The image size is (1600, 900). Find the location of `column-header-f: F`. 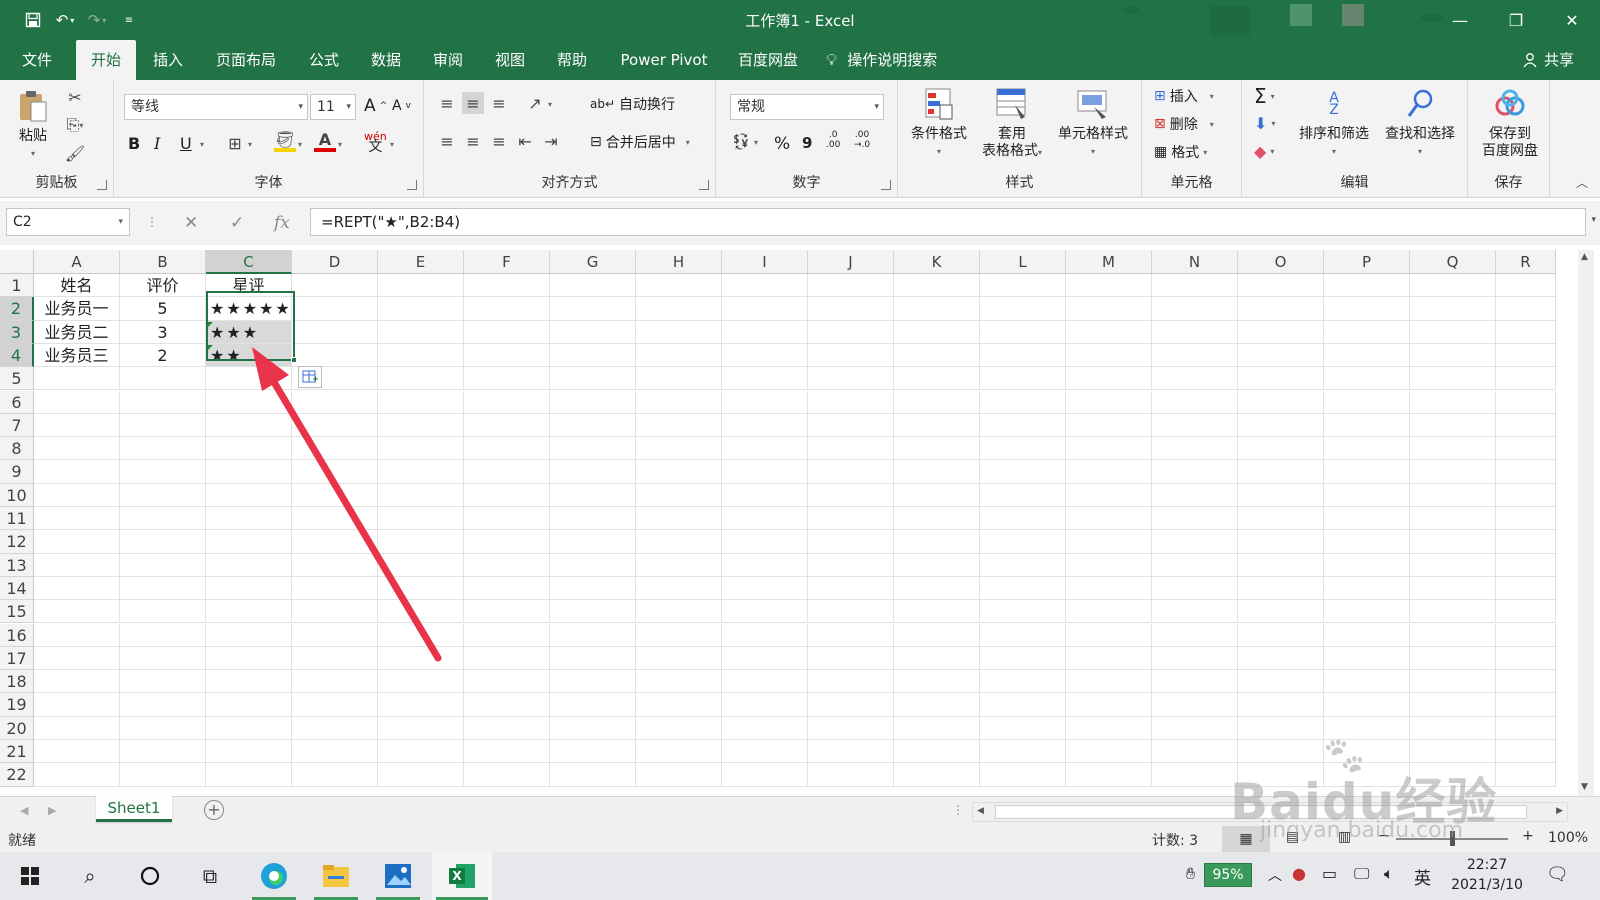

column-header-f: F is located at coordinates (507, 262).